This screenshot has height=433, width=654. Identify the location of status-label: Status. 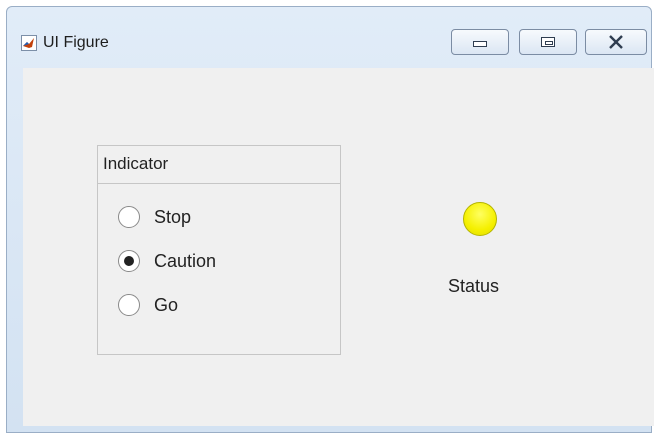
(474, 286).